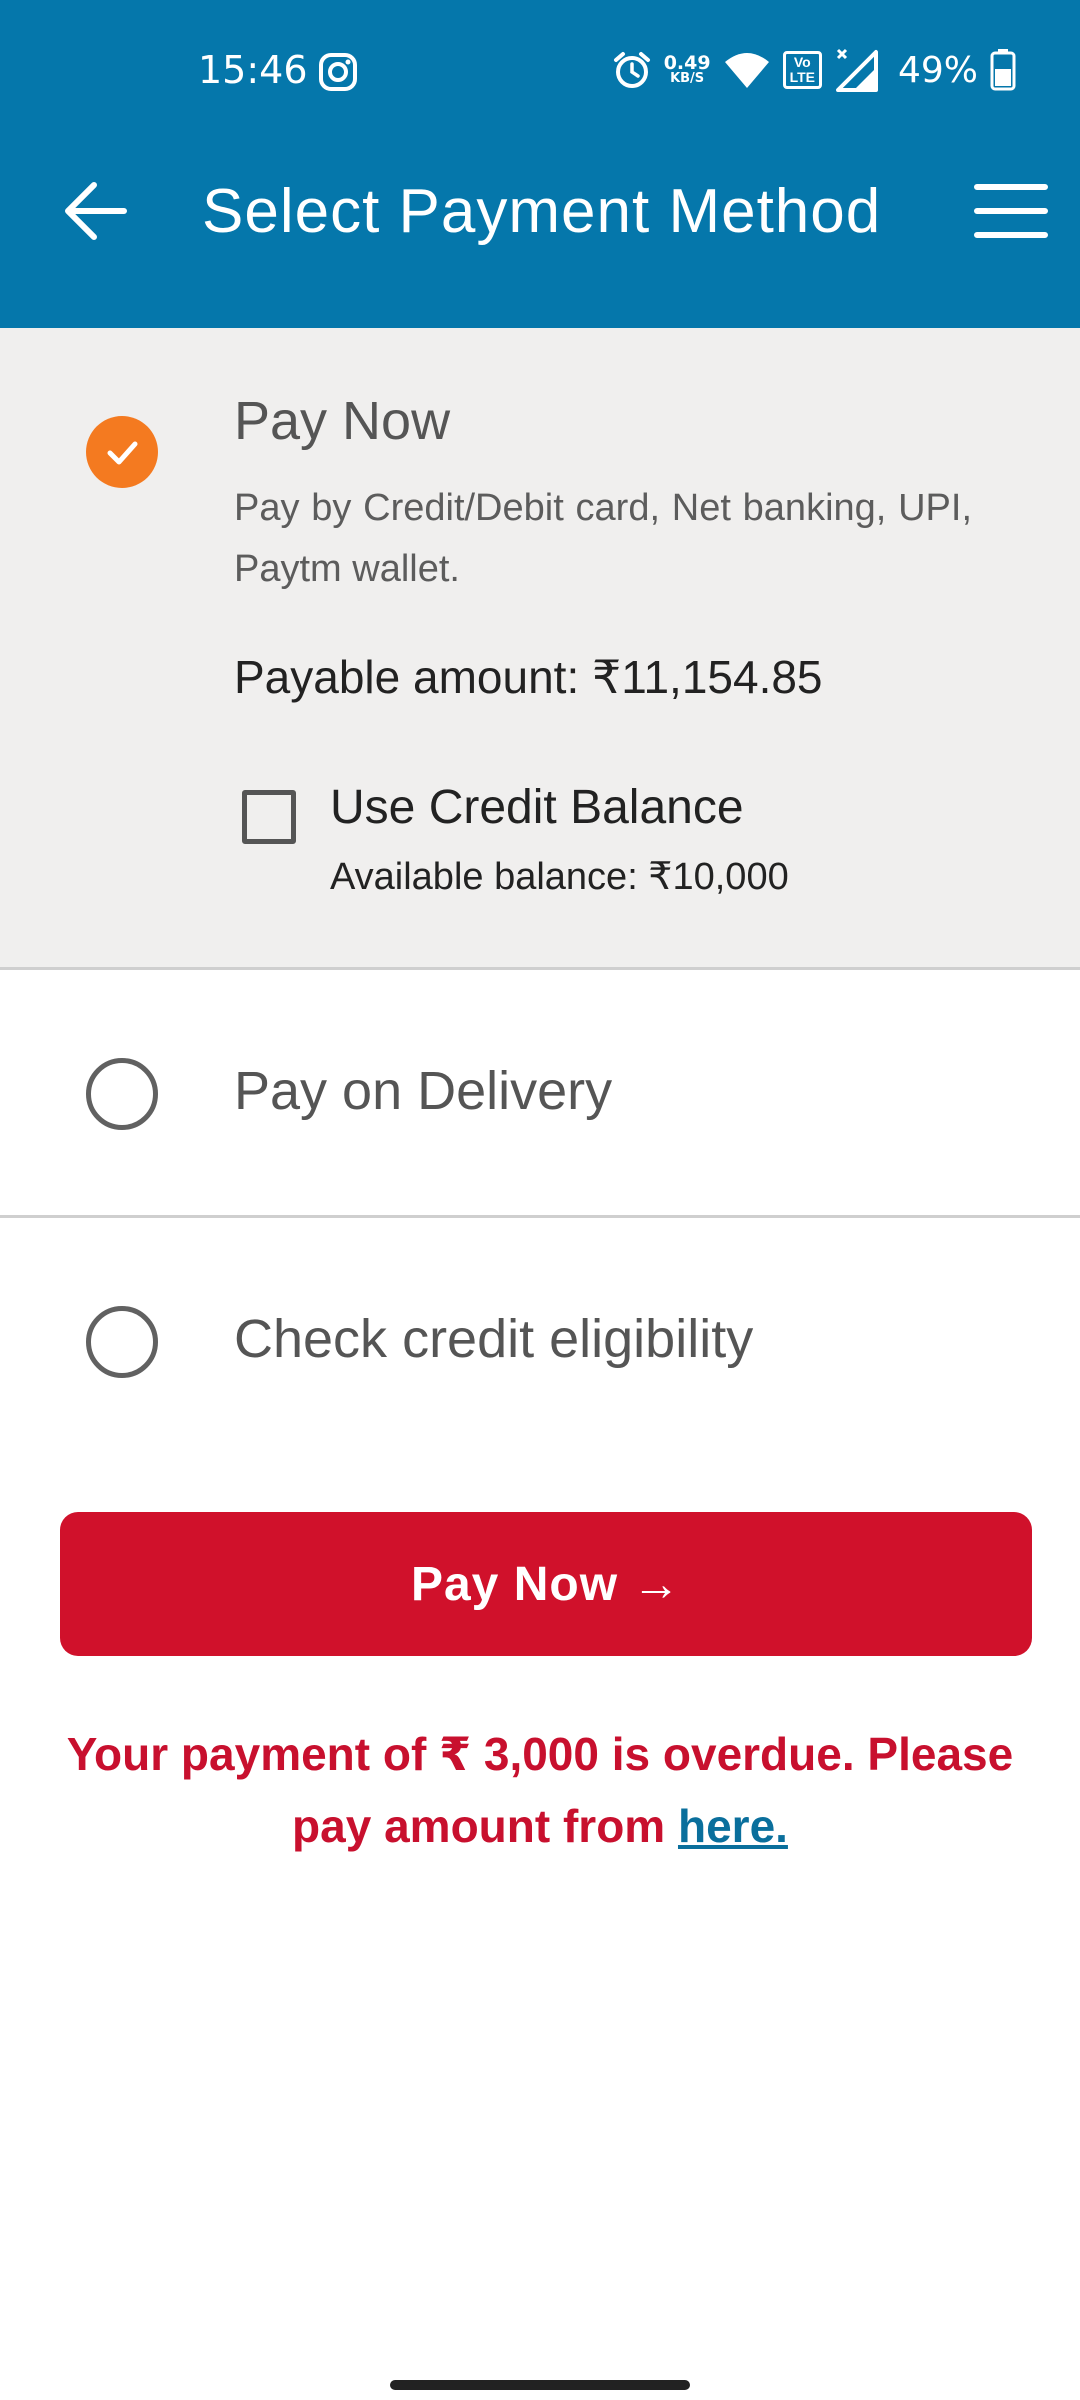 This screenshot has height=2400, width=1080. What do you see at coordinates (687, 63) in the screenshot?
I see `net-speed-value: 0.49` at bounding box center [687, 63].